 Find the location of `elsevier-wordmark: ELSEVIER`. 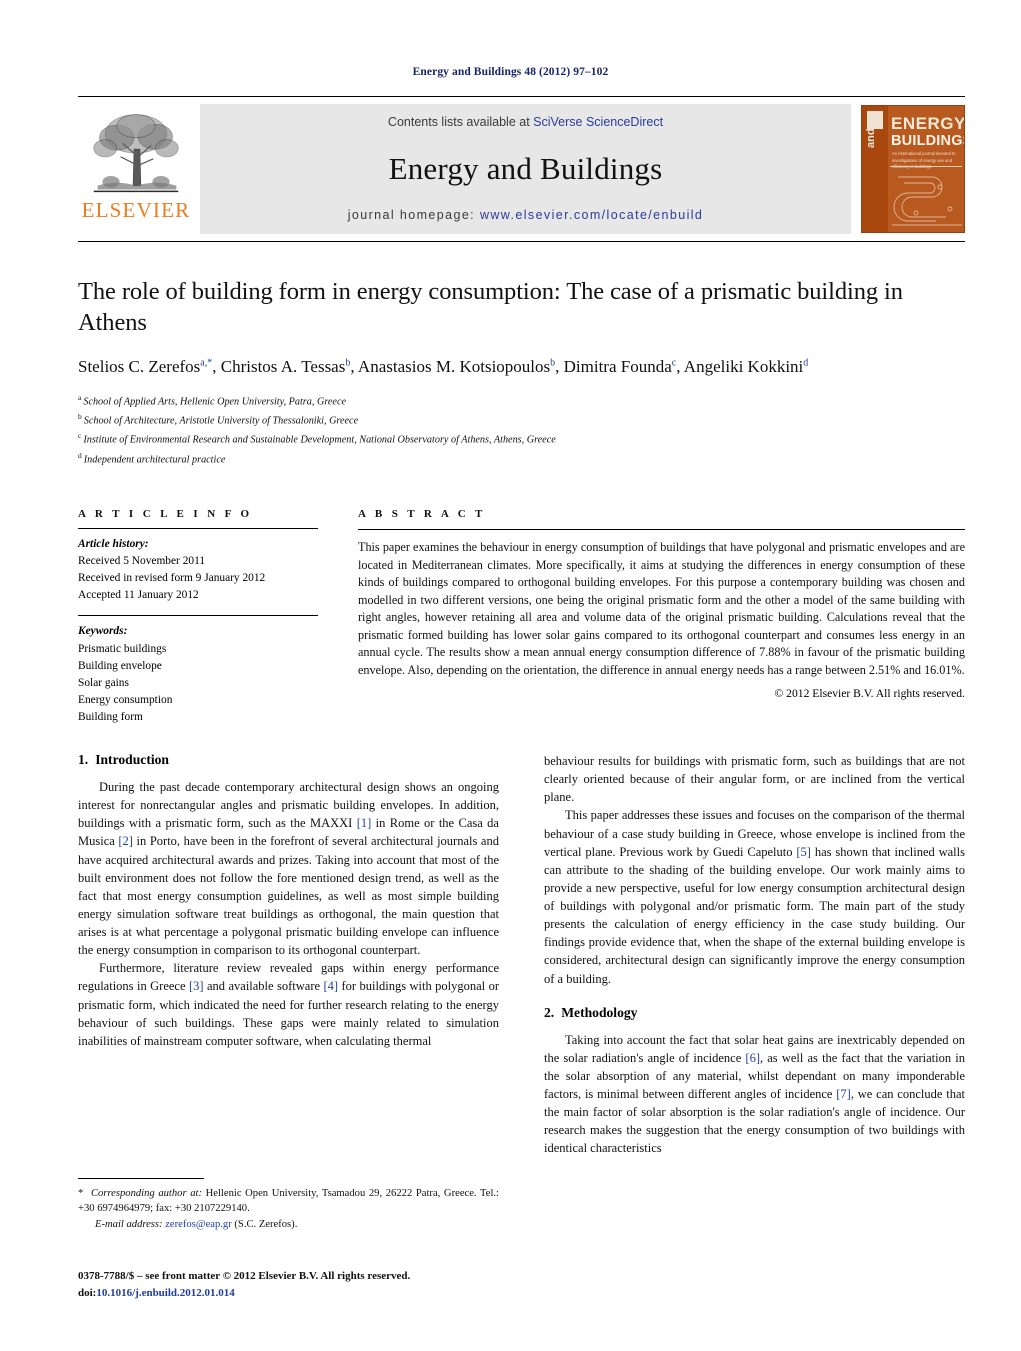

elsevier-wordmark: ELSEVIER is located at coordinates (136, 210).